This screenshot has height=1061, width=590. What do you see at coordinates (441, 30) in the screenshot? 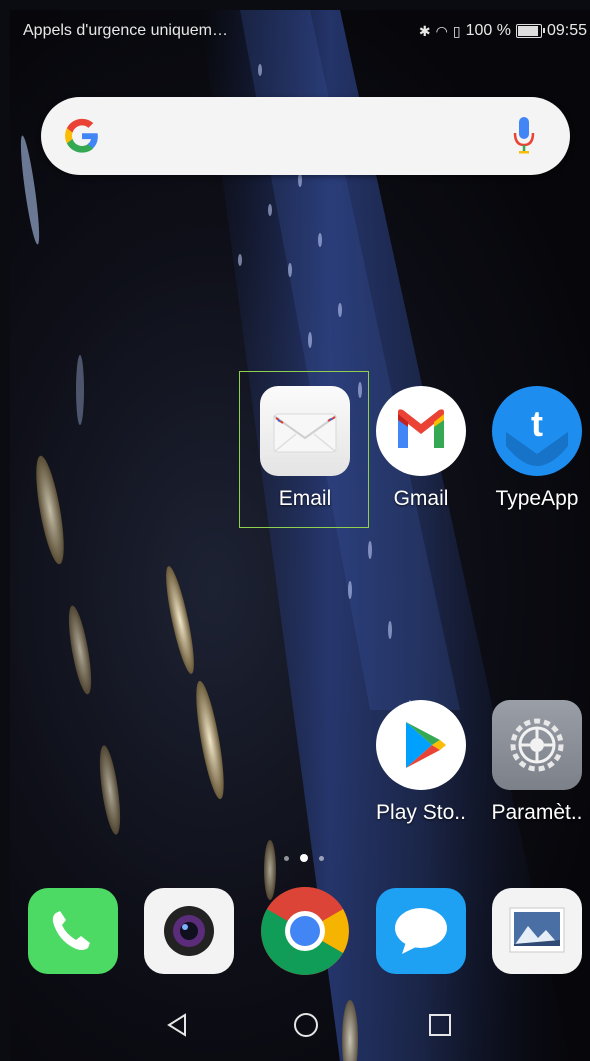
I see `wifi-icon: ◠` at bounding box center [441, 30].